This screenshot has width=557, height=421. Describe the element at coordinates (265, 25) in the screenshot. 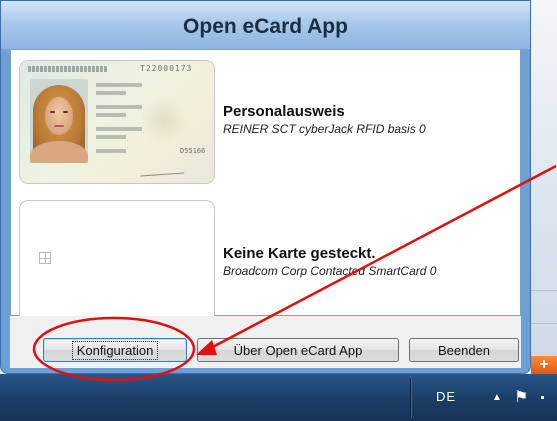

I see `window-title: Open eCard App` at that location.